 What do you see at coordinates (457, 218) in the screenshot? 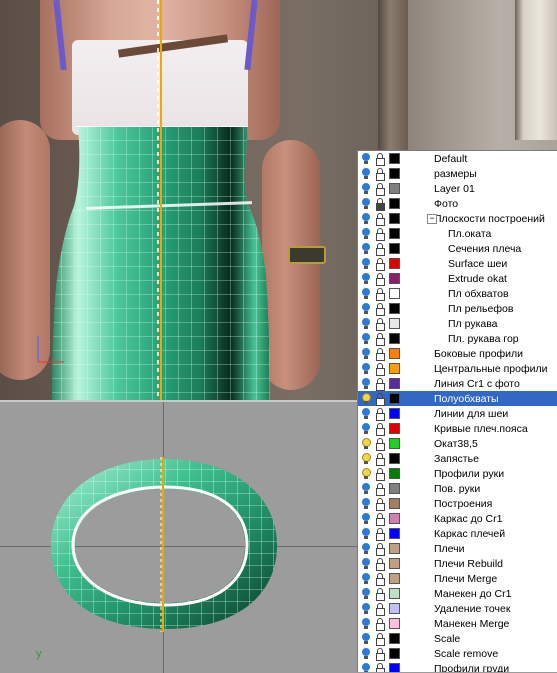
I see `layer-row: − Плоскости построений` at bounding box center [457, 218].